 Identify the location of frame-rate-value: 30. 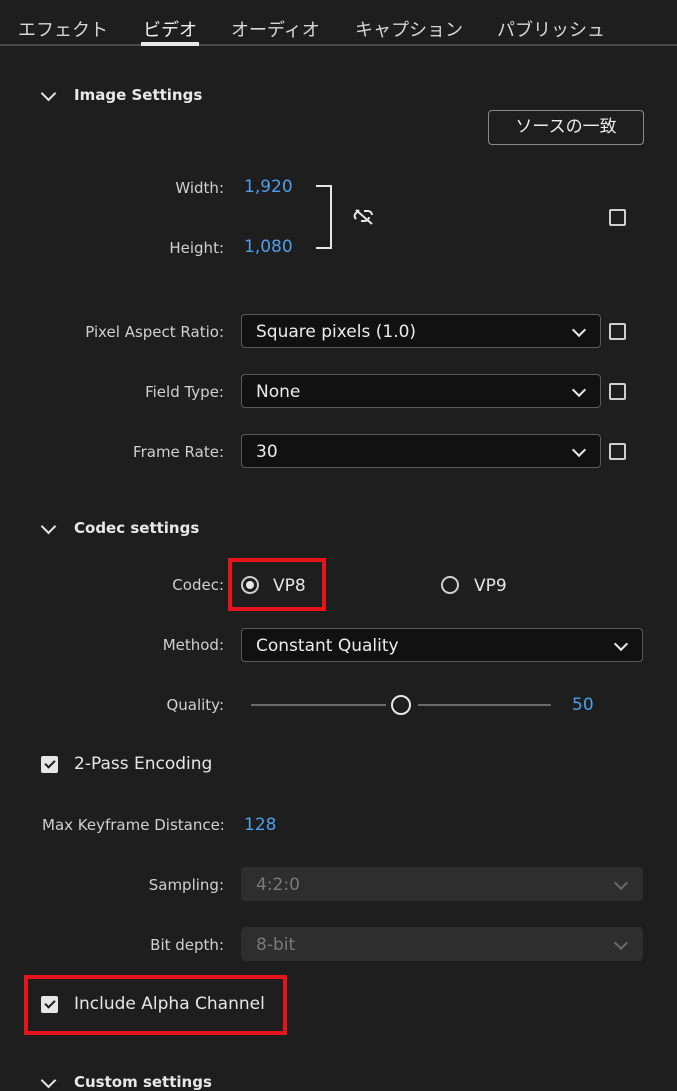
(267, 452).